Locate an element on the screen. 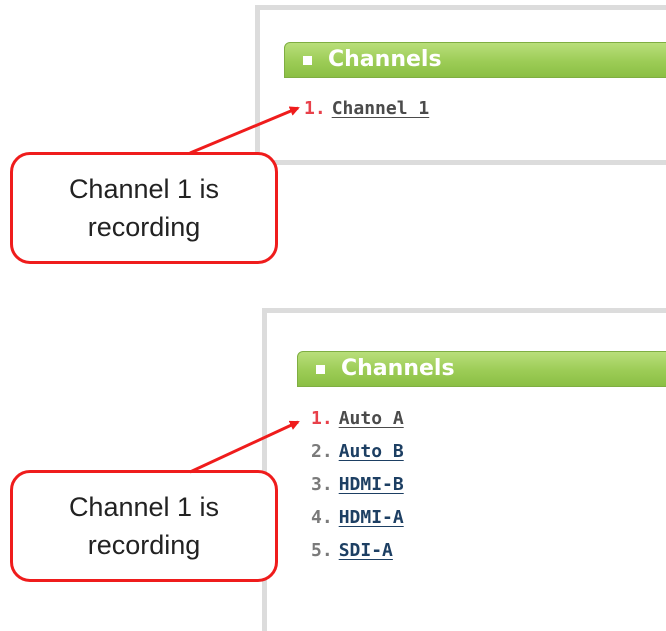 This screenshot has height=631, width=666. channel-item: 5. SDI-A is located at coordinates (357, 556).